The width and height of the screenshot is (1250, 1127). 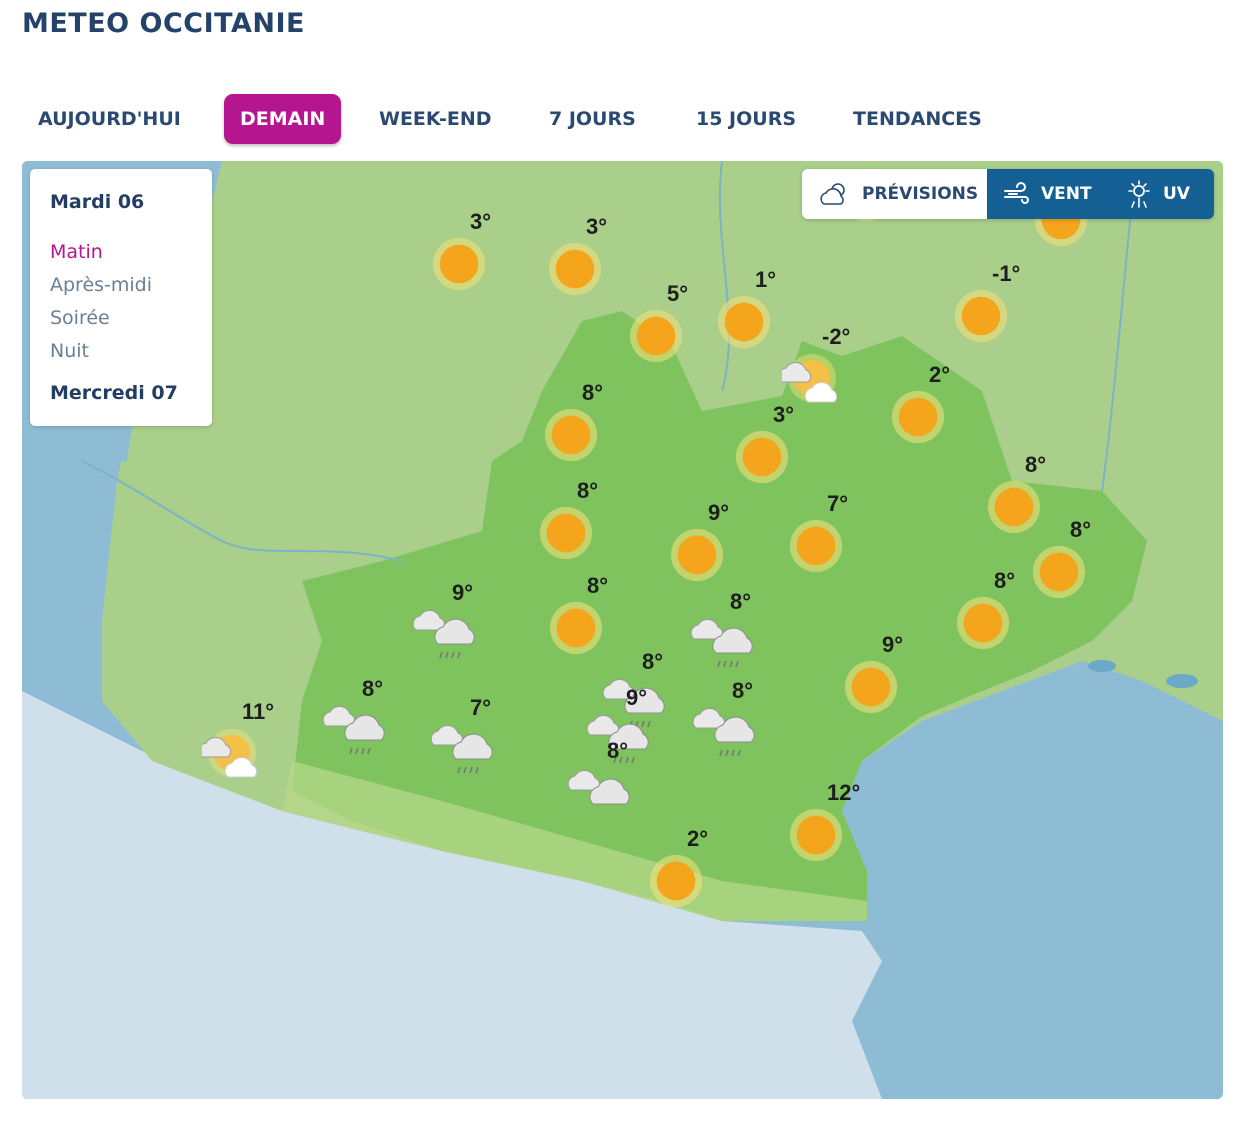 What do you see at coordinates (1176, 194) in the screenshot?
I see `uv-label: UV` at bounding box center [1176, 194].